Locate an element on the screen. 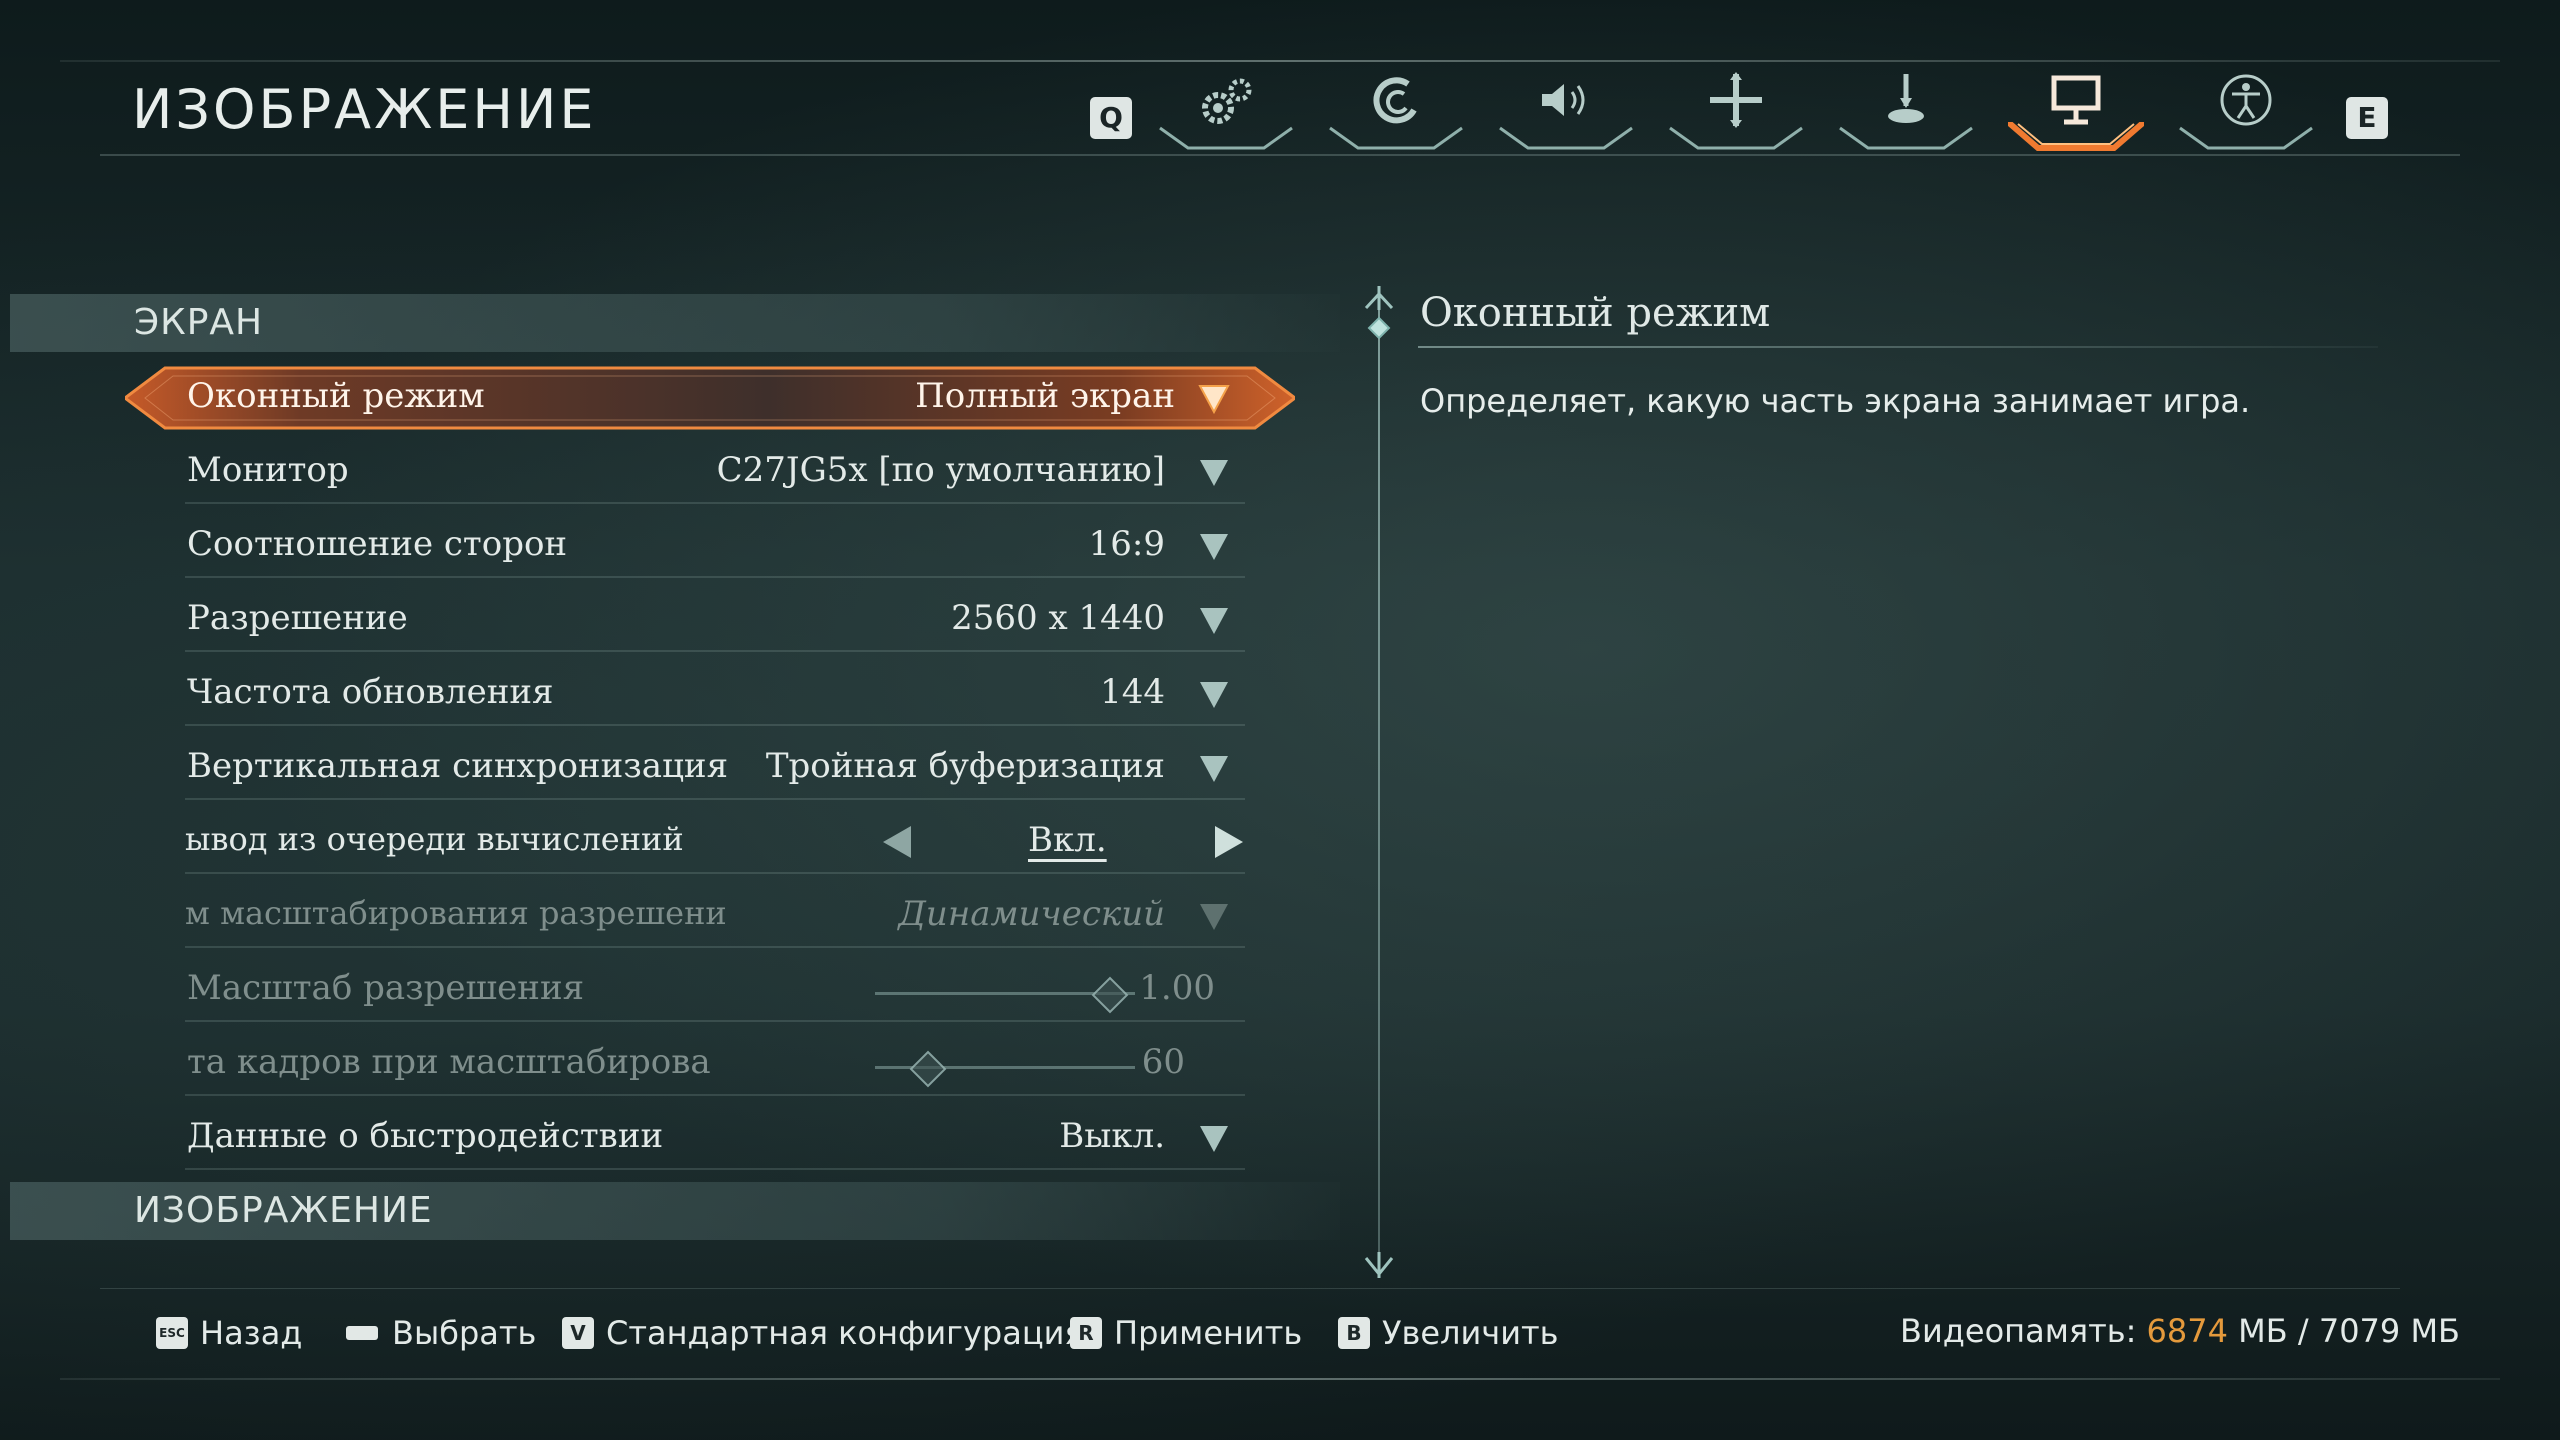  hint-label: Увеличить is located at coordinates (1470, 1333).